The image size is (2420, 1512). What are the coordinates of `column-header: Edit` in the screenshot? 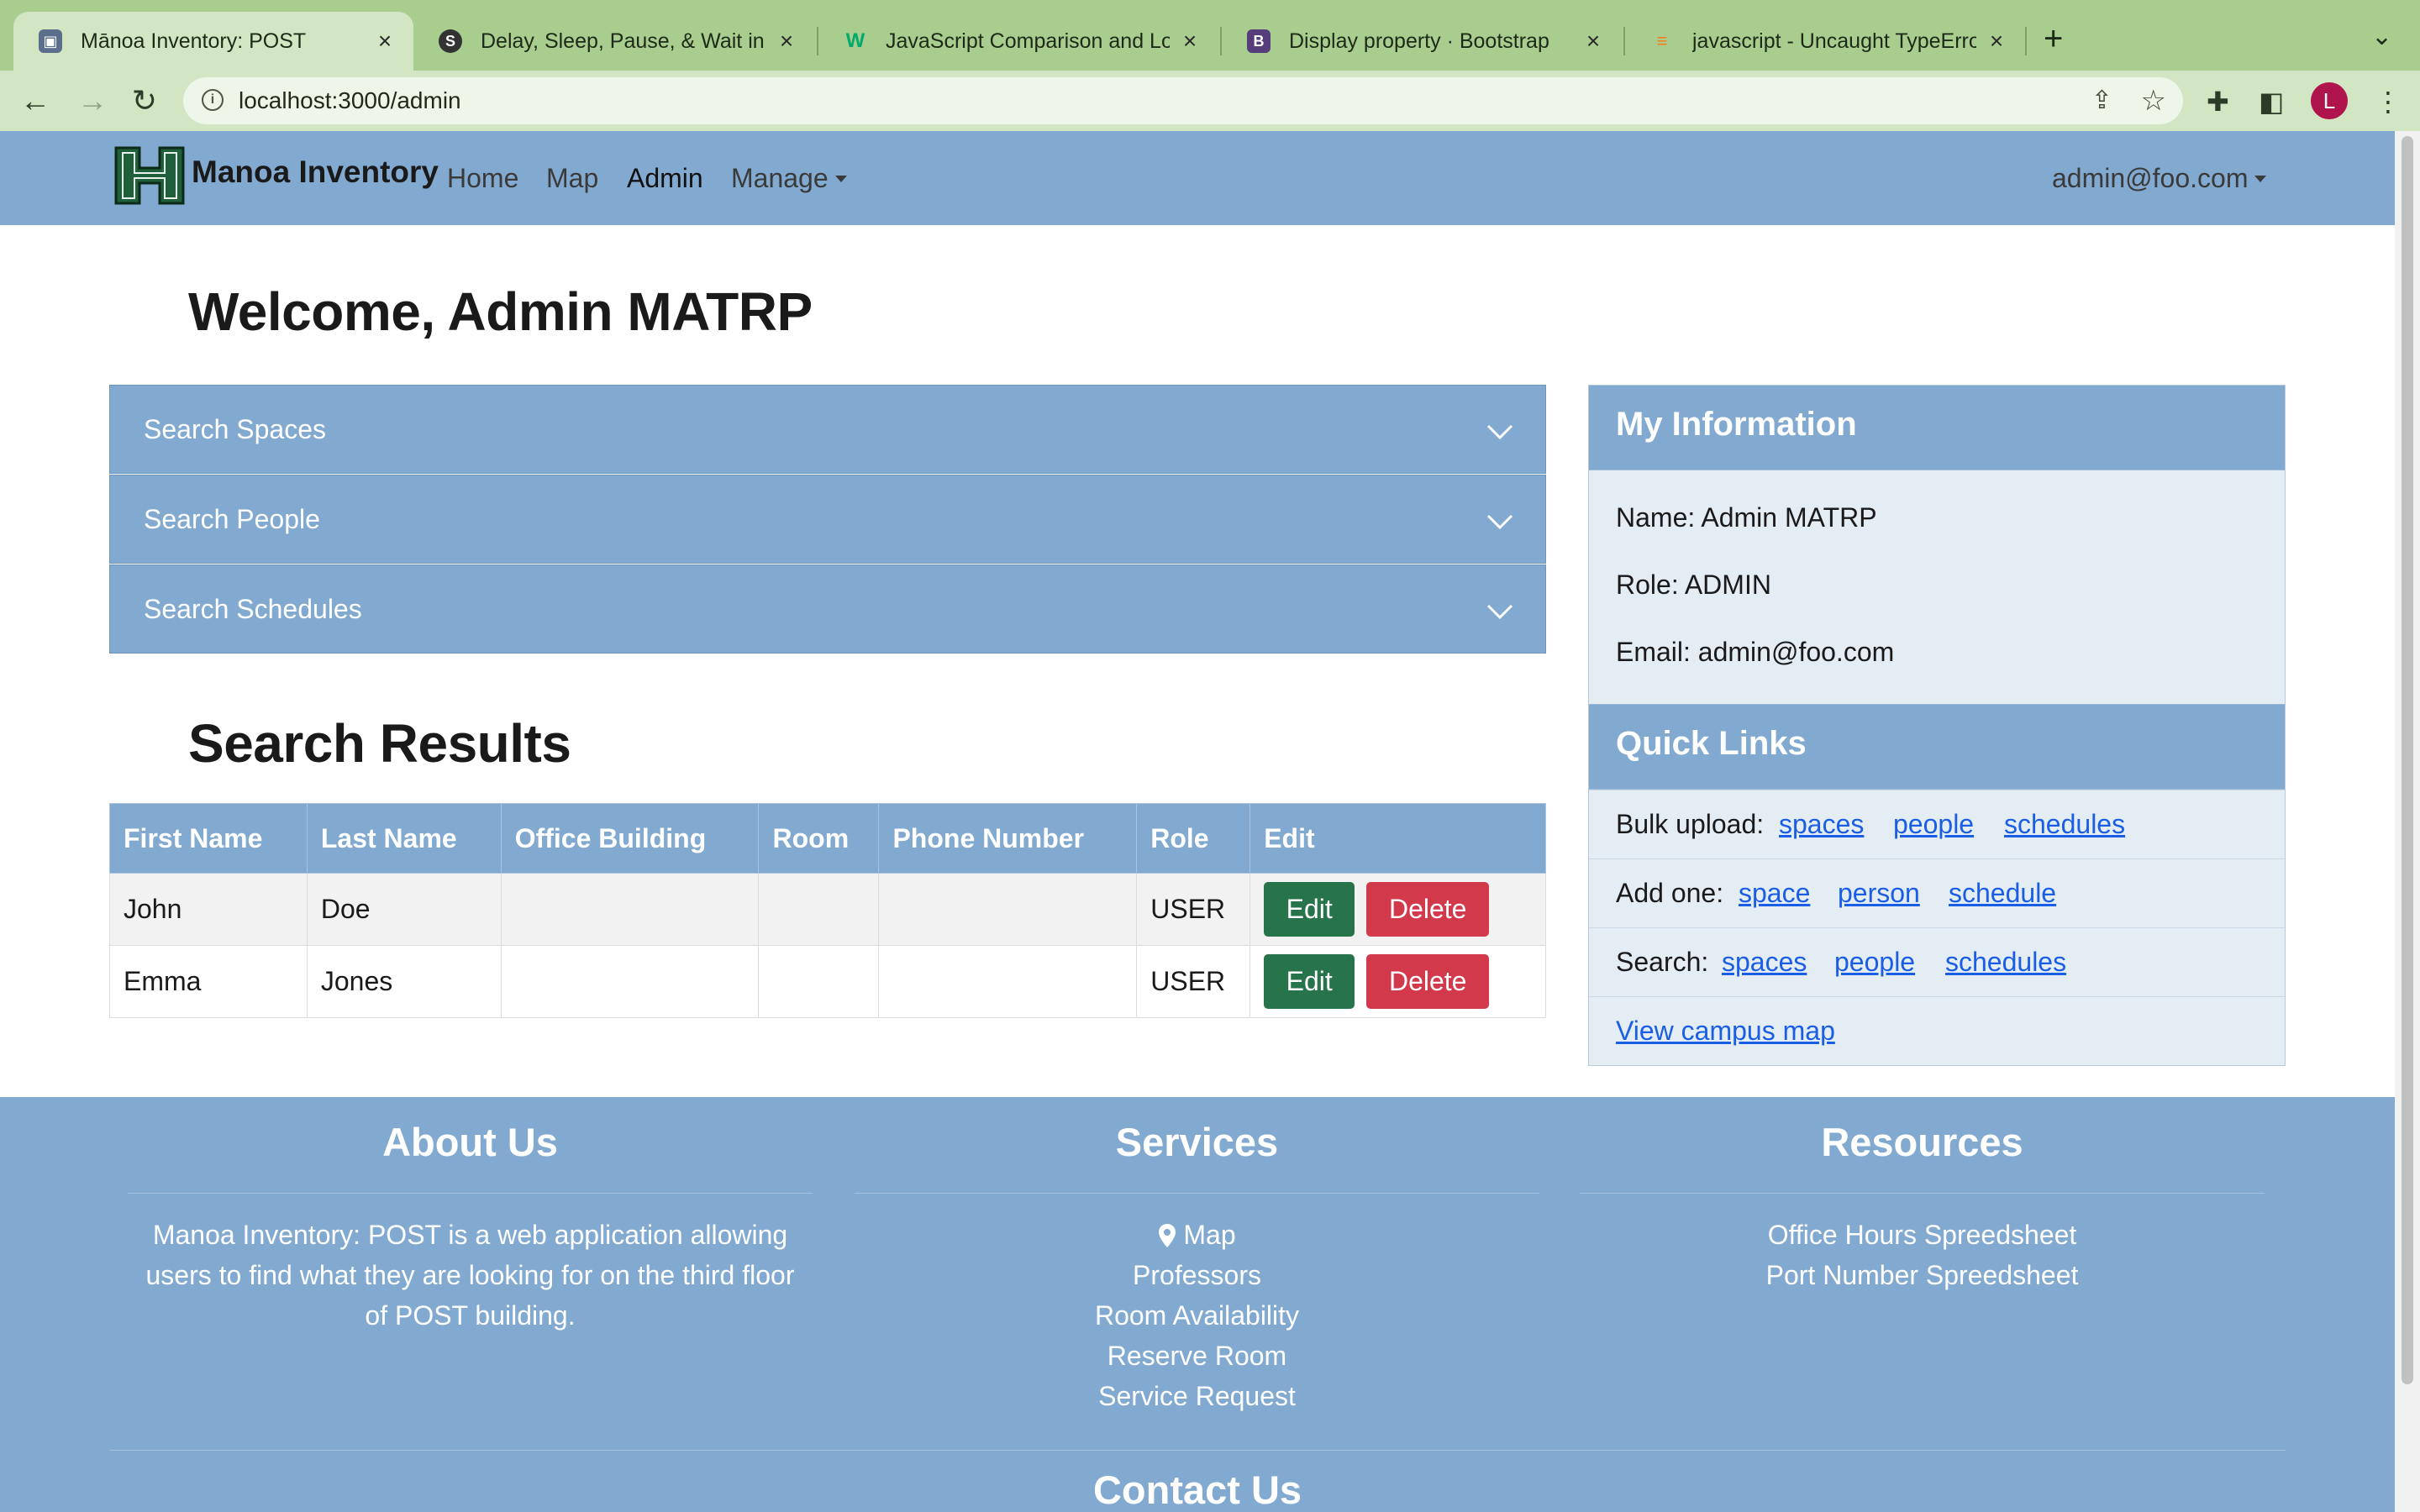 It's located at (1397, 838).